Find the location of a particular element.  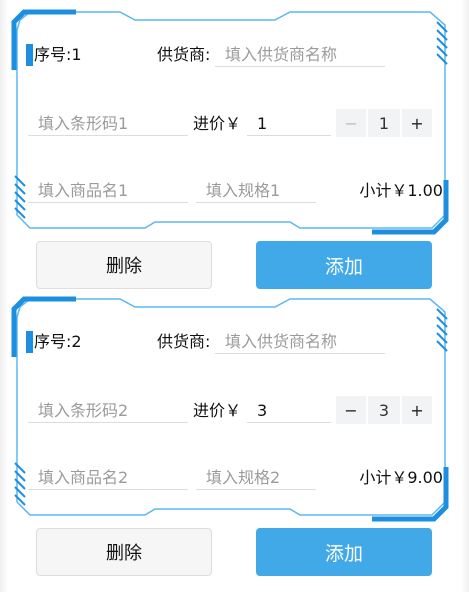

qty-value: 3 is located at coordinates (384, 410).